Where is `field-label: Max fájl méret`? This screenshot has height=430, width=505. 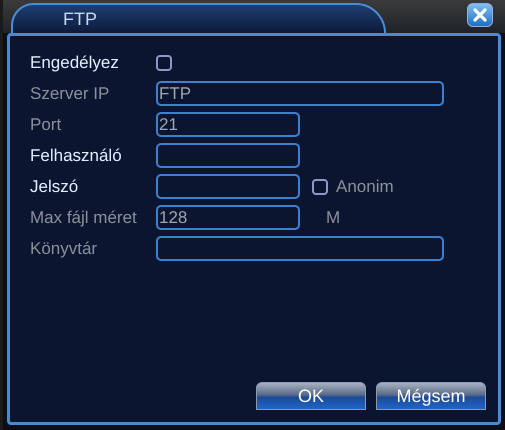
field-label: Max fájl méret is located at coordinates (84, 218).